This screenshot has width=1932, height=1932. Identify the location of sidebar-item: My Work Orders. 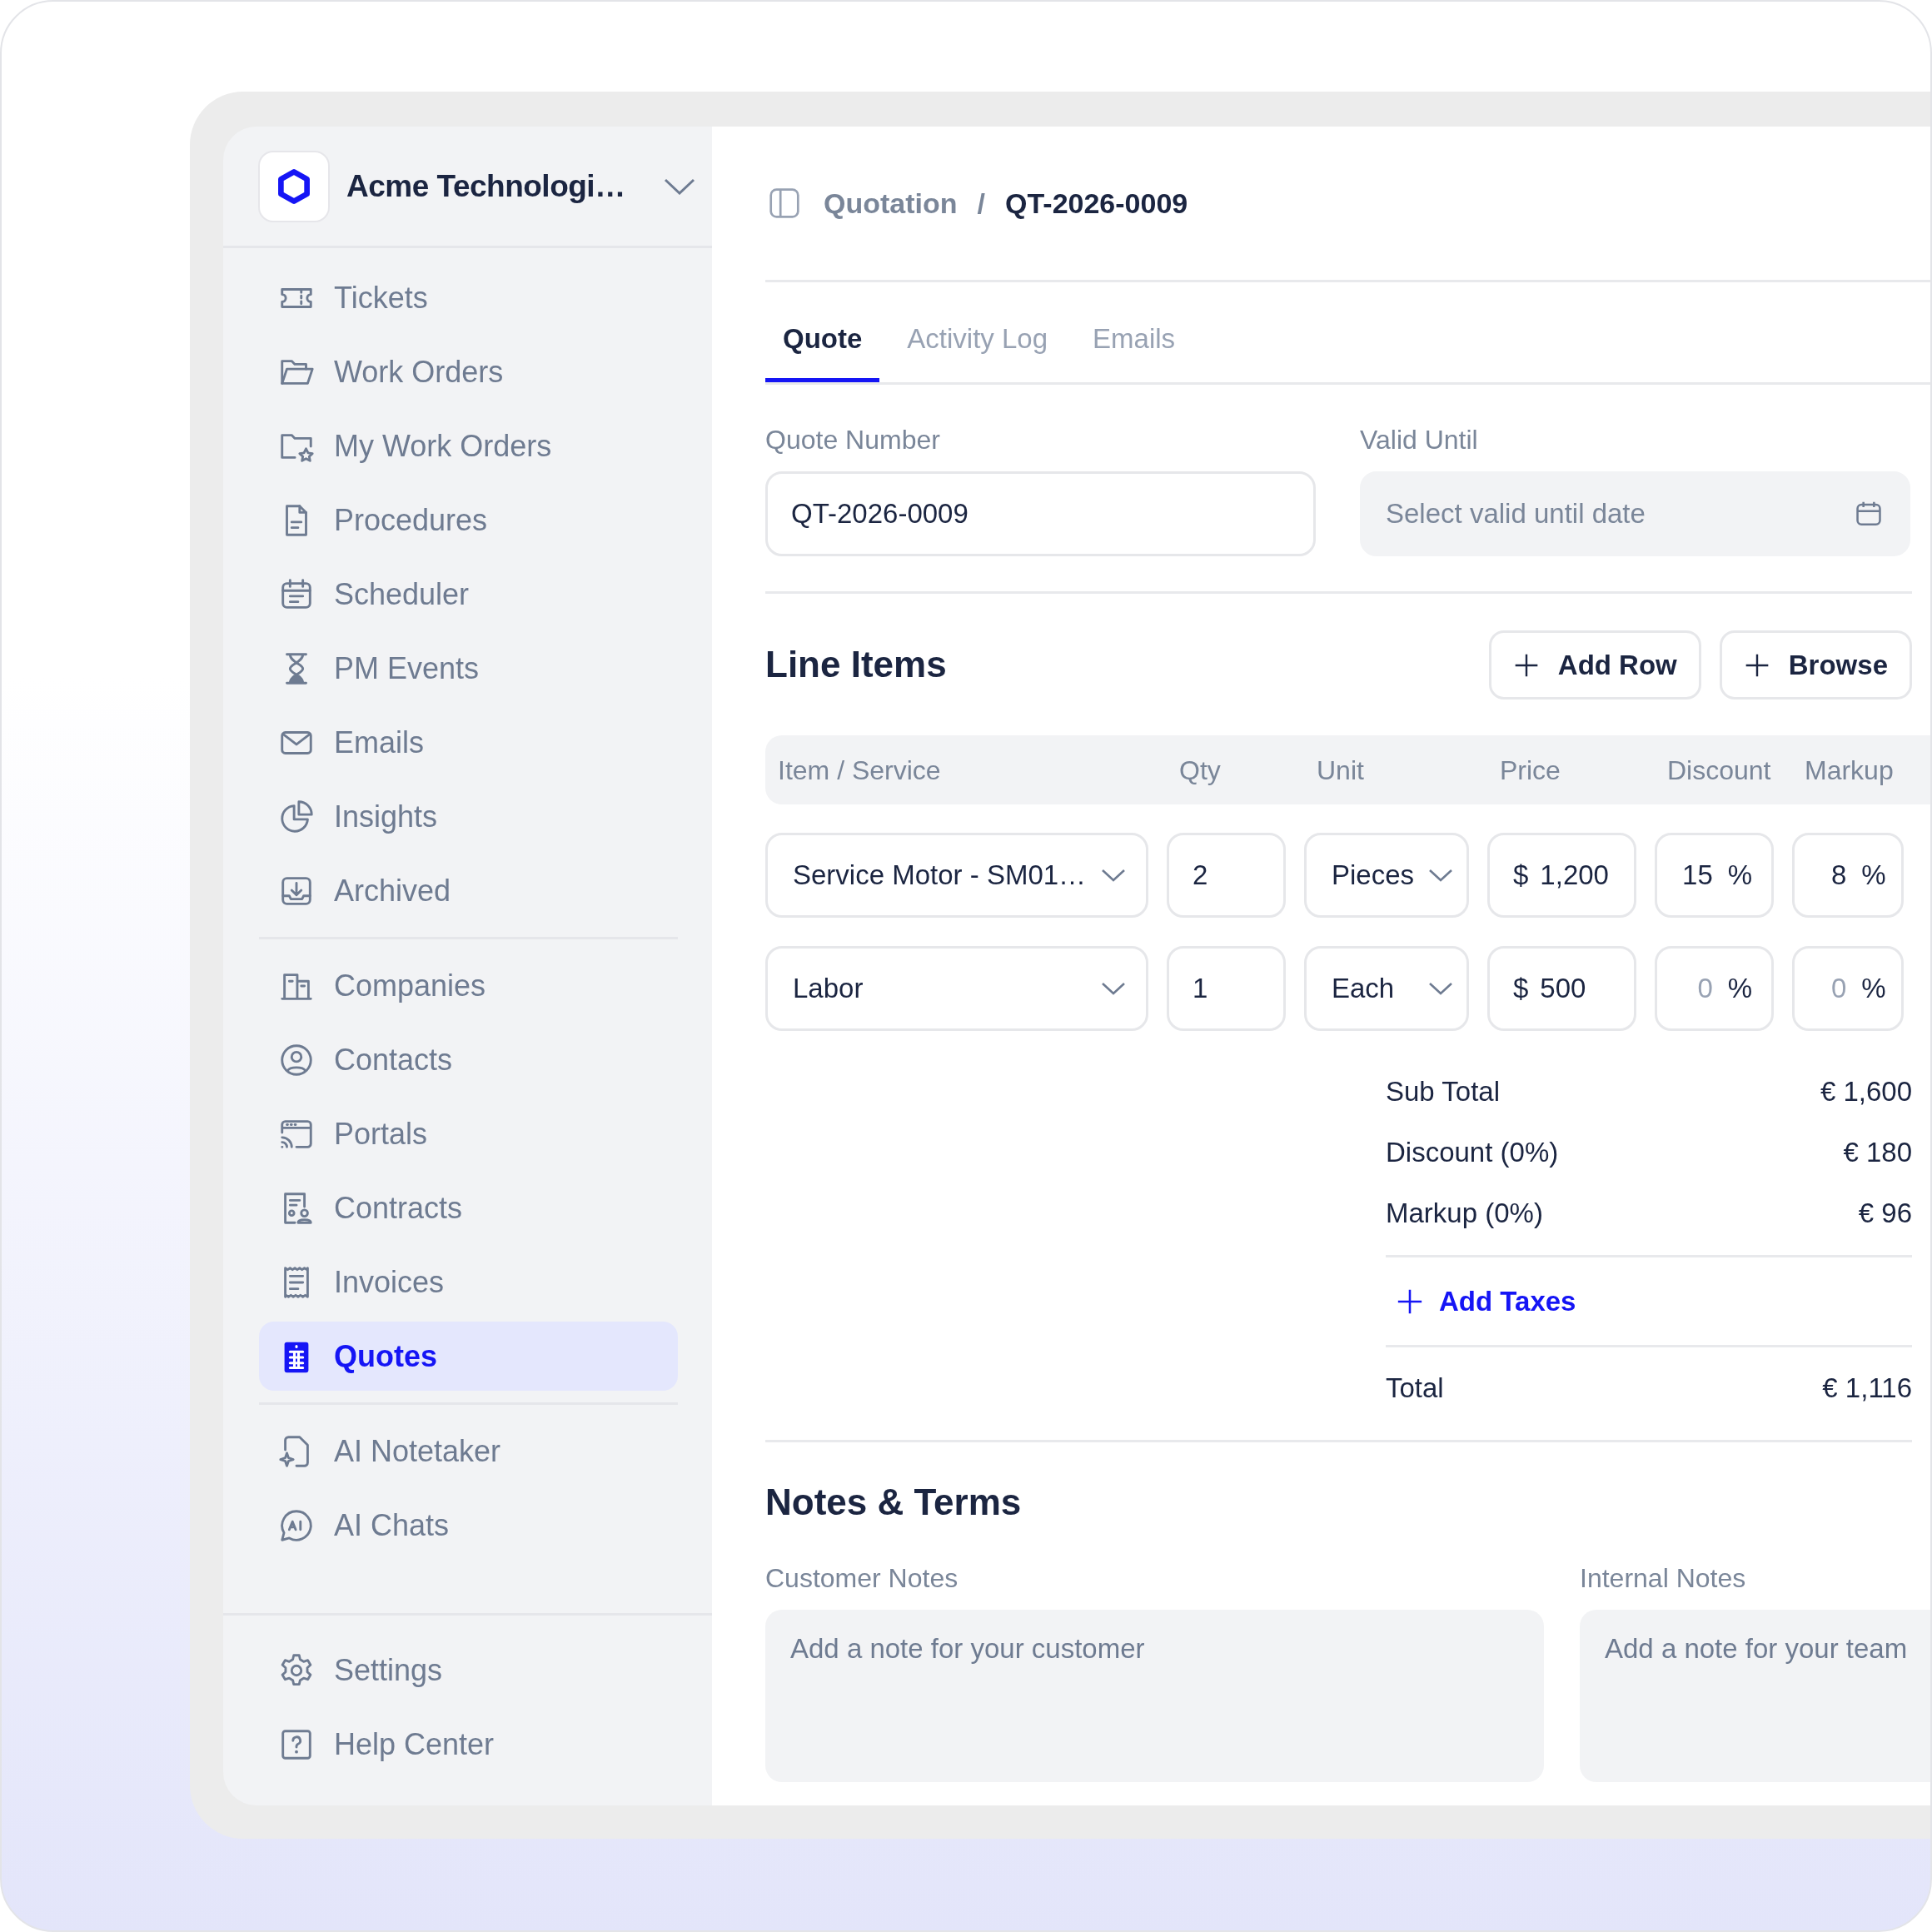
(468, 446).